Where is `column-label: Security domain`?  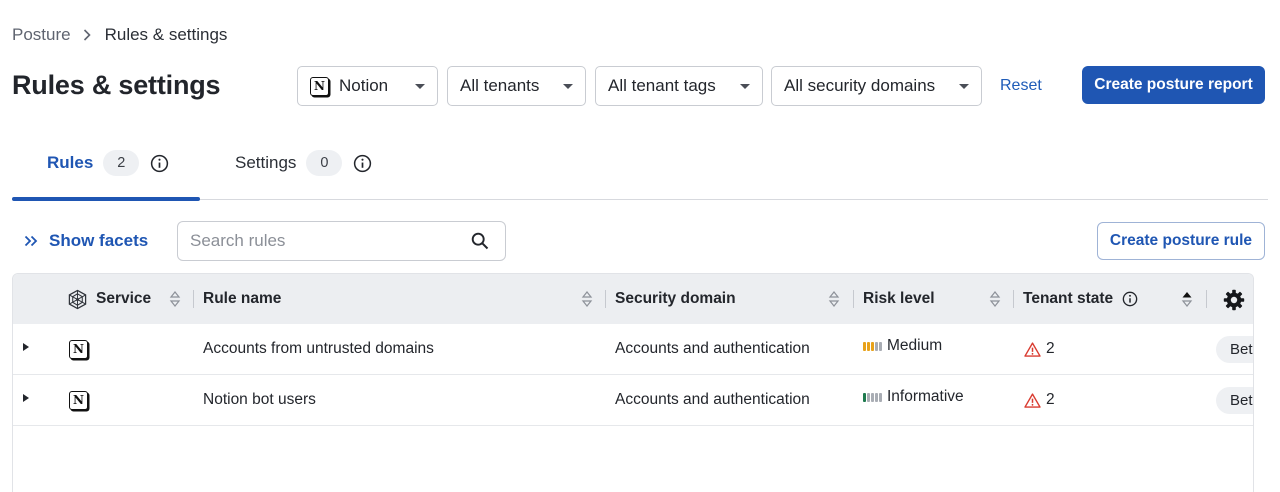
column-label: Security domain is located at coordinates (675, 298).